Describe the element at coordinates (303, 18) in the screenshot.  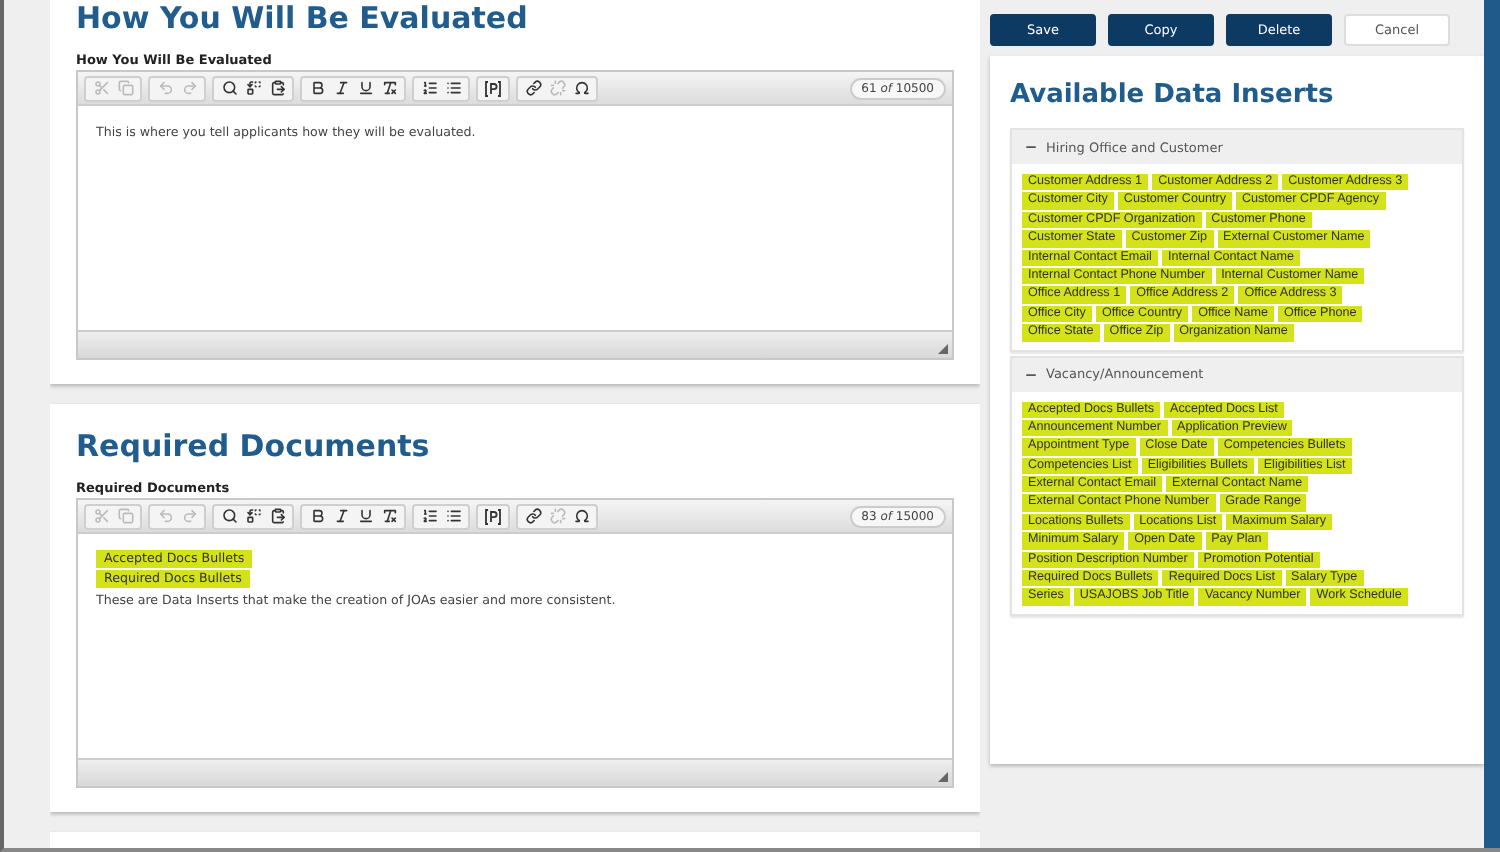
I see `section-title: How You Will Be Evaluated` at that location.